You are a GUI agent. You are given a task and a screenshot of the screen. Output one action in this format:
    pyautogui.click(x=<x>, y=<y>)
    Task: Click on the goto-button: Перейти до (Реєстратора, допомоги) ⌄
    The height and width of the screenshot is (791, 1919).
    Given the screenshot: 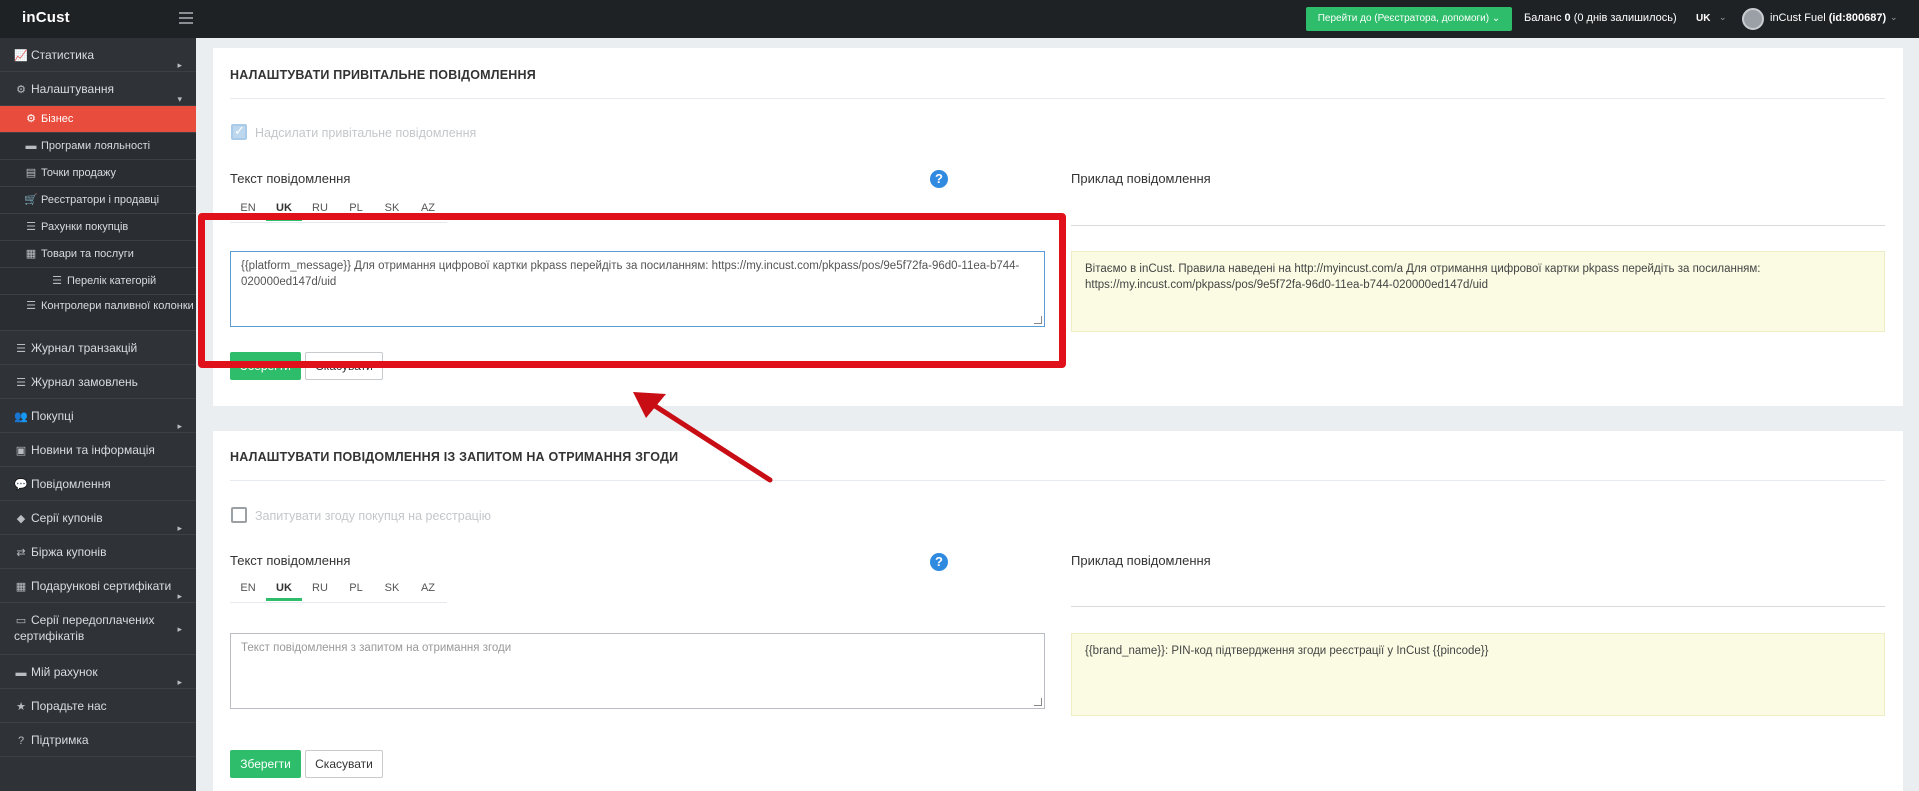 What is the action you would take?
    pyautogui.click(x=1409, y=19)
    